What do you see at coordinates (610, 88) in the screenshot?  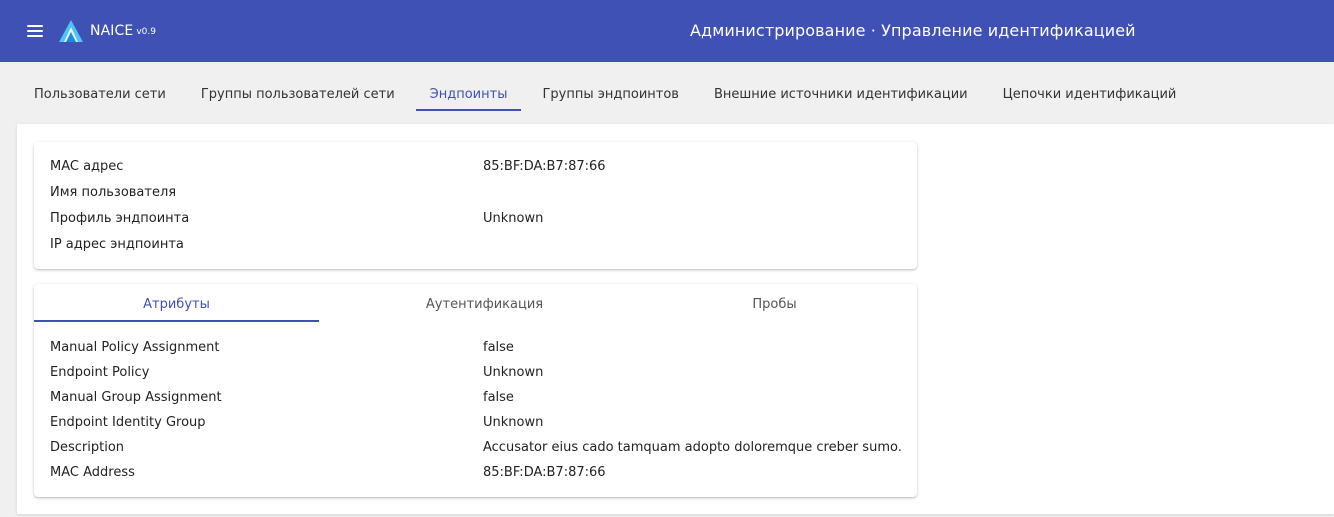 I see `tab-endpoint-groups: Группы эндпоинтов` at bounding box center [610, 88].